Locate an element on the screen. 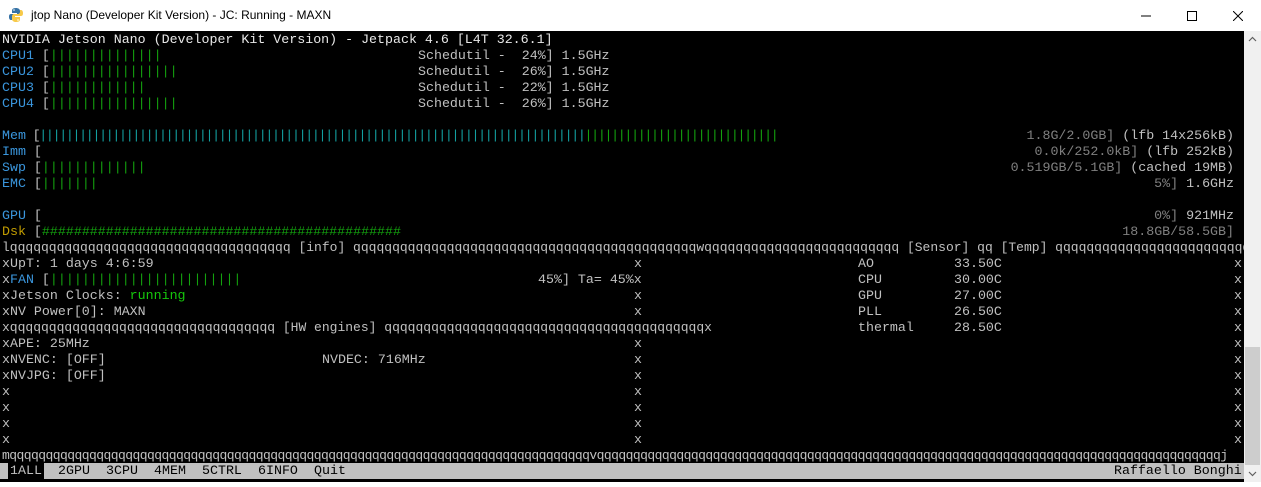  cpu-name: CPU3 is located at coordinates (18, 87).